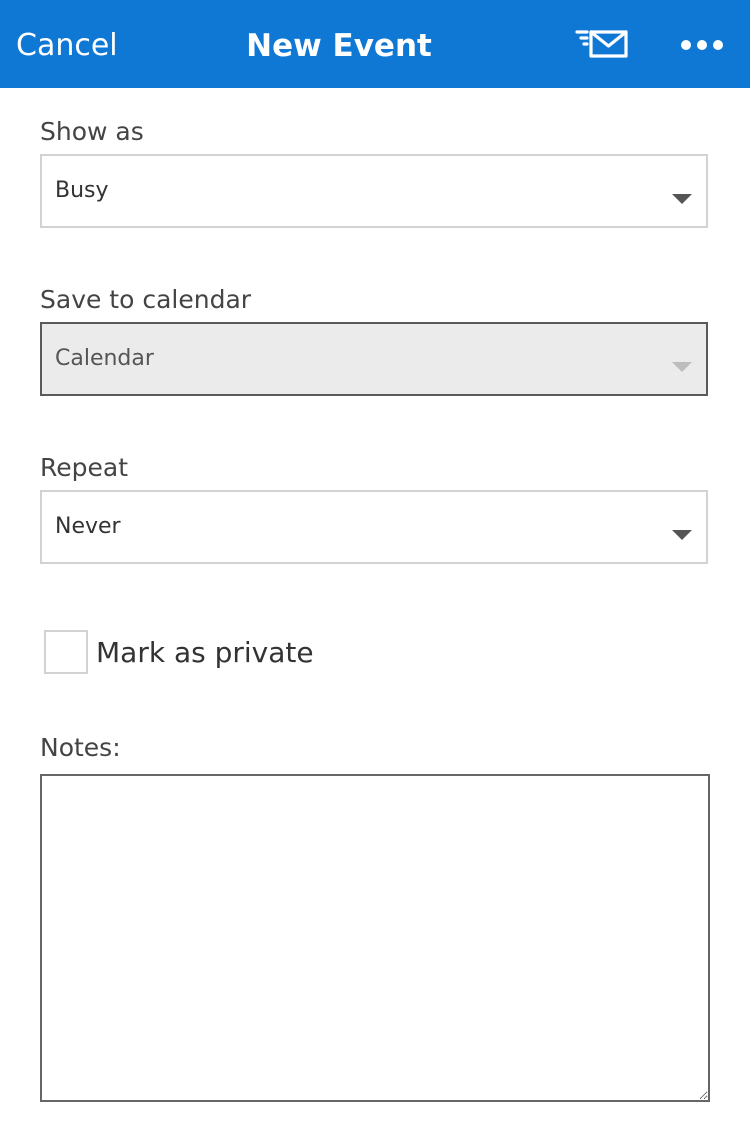 Image resolution: width=750 pixels, height=1145 pixels. What do you see at coordinates (80, 747) in the screenshot?
I see `notes-label: Notes:` at bounding box center [80, 747].